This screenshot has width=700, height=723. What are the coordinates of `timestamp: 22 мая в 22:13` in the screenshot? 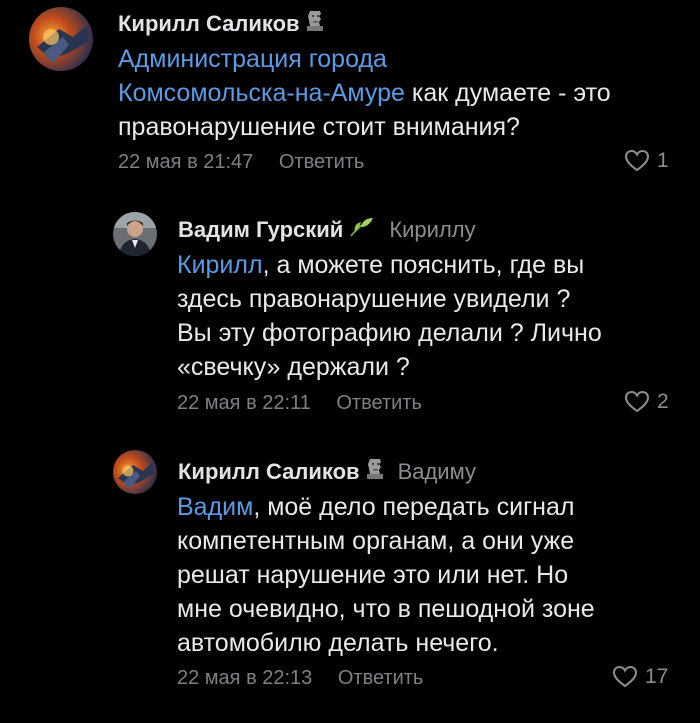 It's located at (245, 678).